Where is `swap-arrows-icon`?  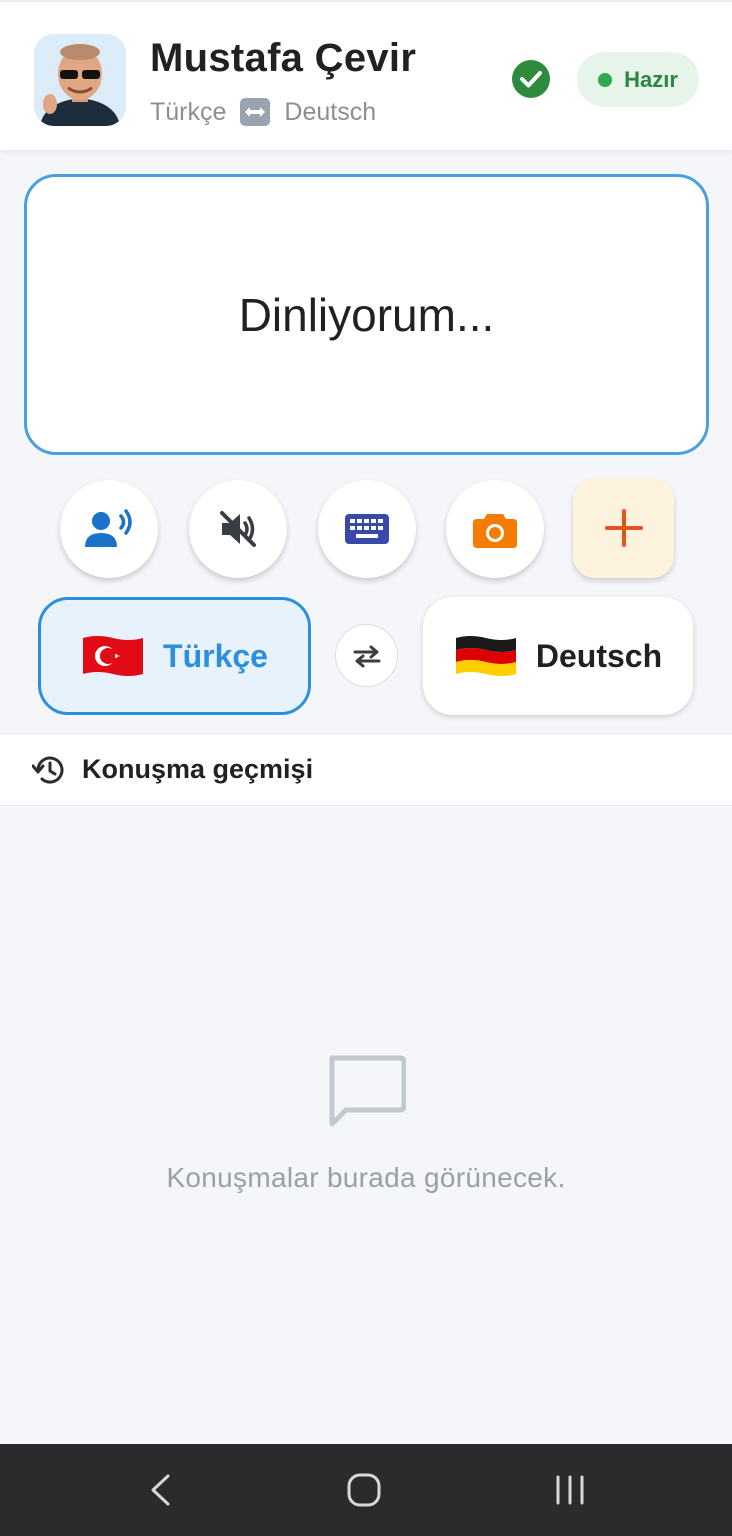 swap-arrows-icon is located at coordinates (366, 656).